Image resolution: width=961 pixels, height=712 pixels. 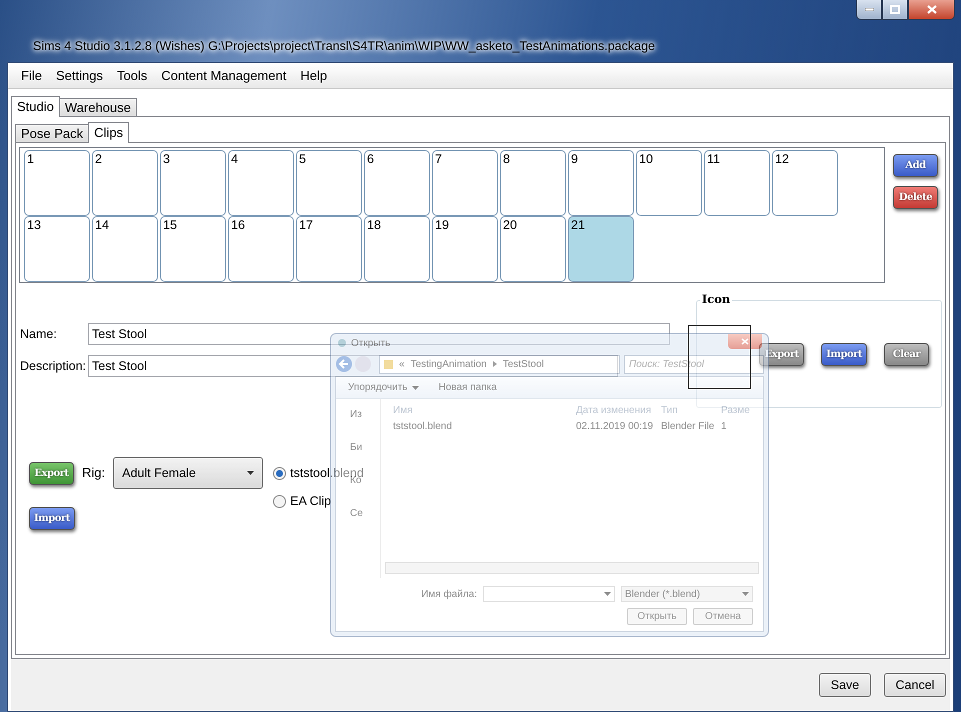 What do you see at coordinates (314, 75) in the screenshot?
I see `menu-item: Help` at bounding box center [314, 75].